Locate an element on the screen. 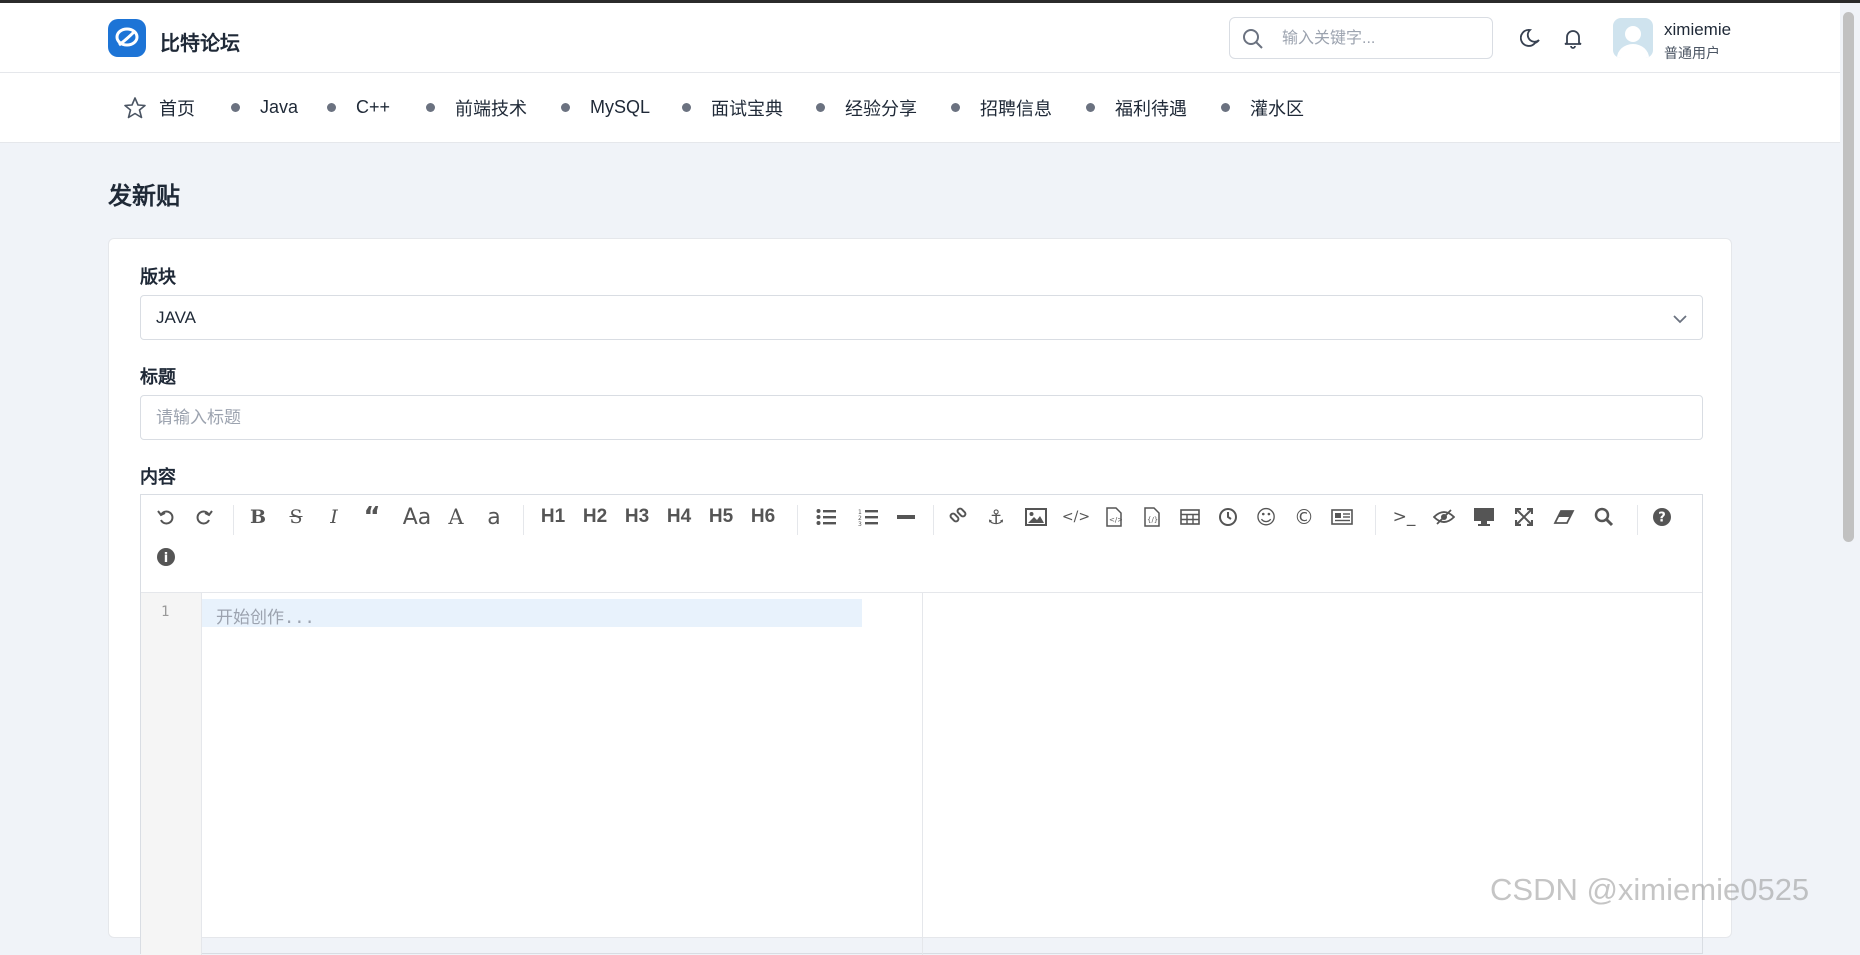  uppercase-icon: Aa is located at coordinates (417, 517).